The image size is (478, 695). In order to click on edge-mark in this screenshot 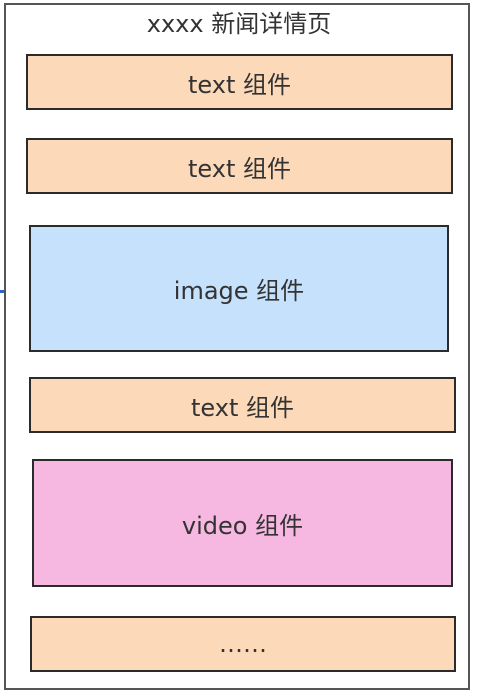, I will do `click(2, 291)`.